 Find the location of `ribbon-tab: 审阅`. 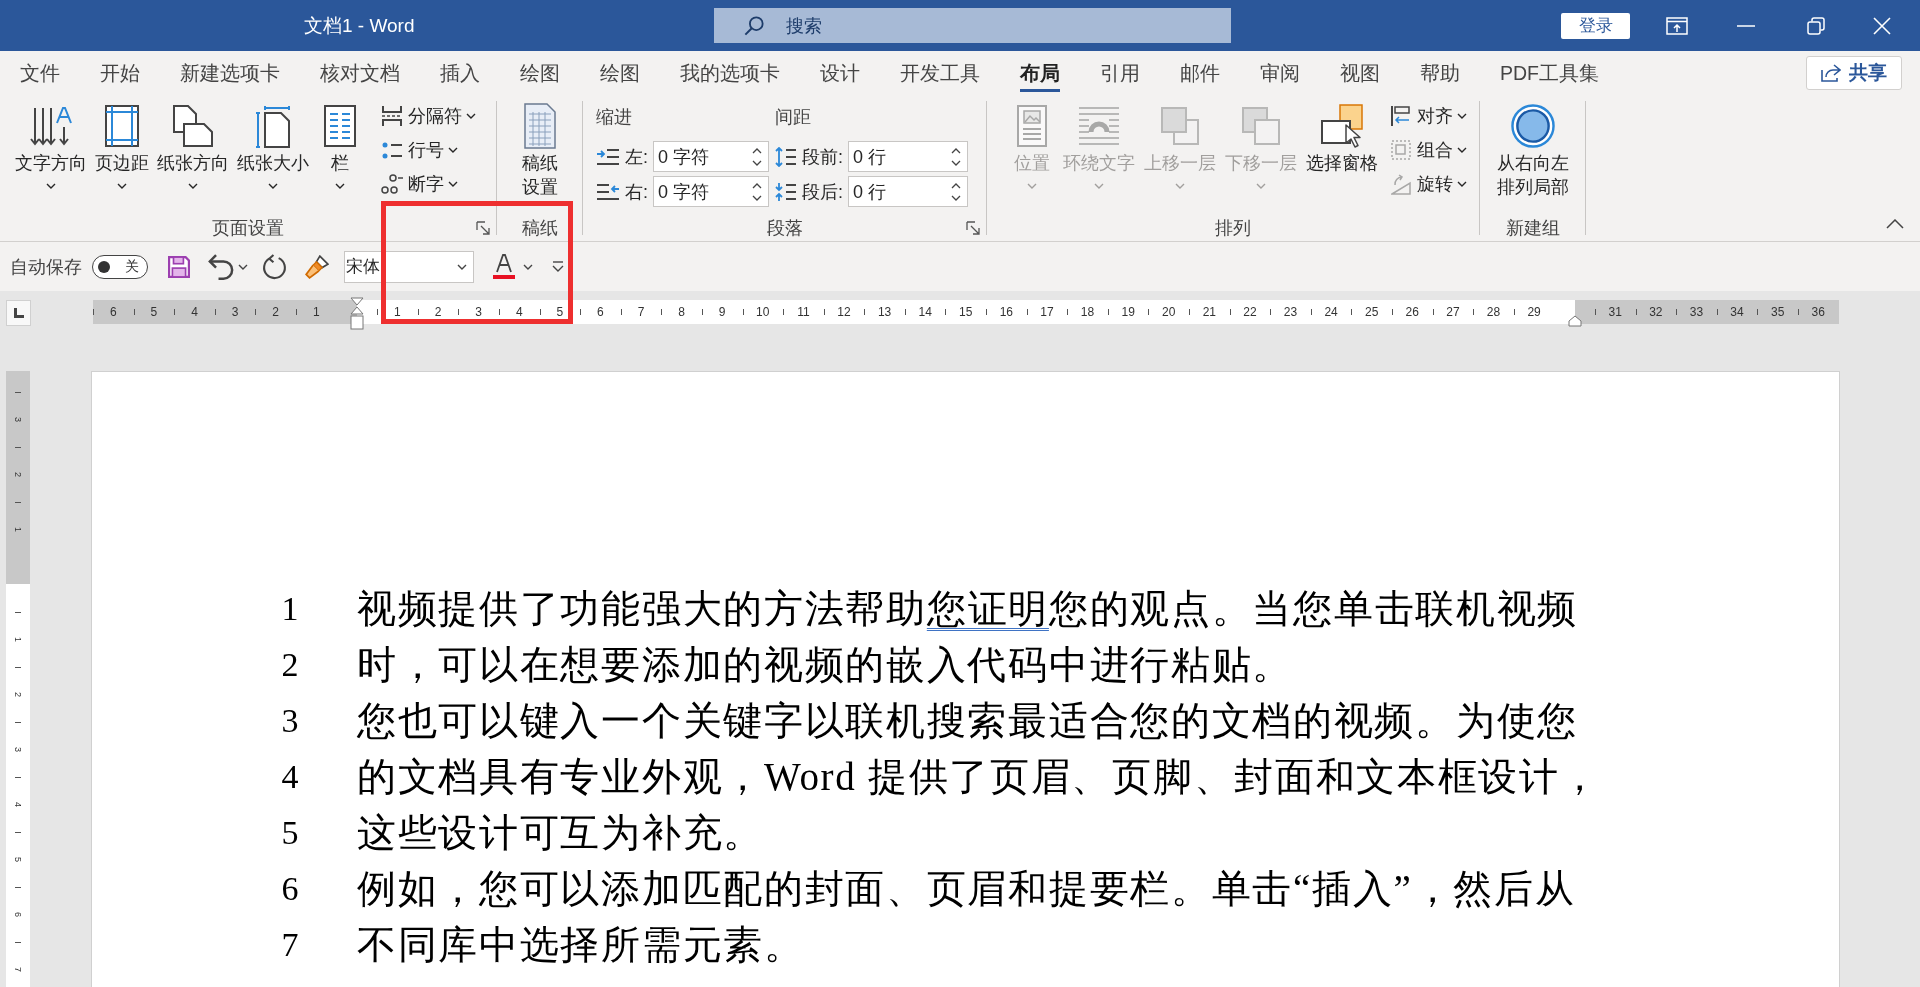

ribbon-tab: 审阅 is located at coordinates (1280, 73).